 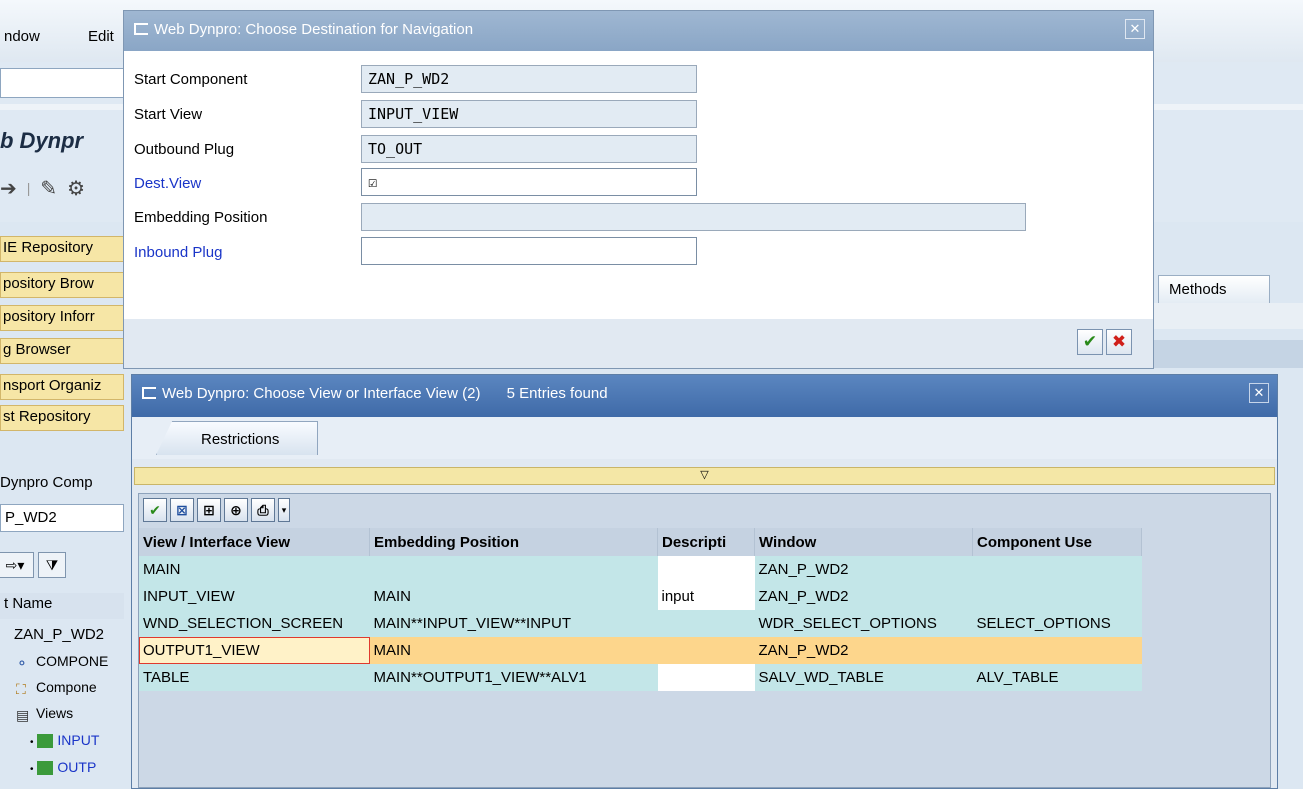 What do you see at coordinates (8, 188) in the screenshot?
I see `forward-arrow-icon: ➔` at bounding box center [8, 188].